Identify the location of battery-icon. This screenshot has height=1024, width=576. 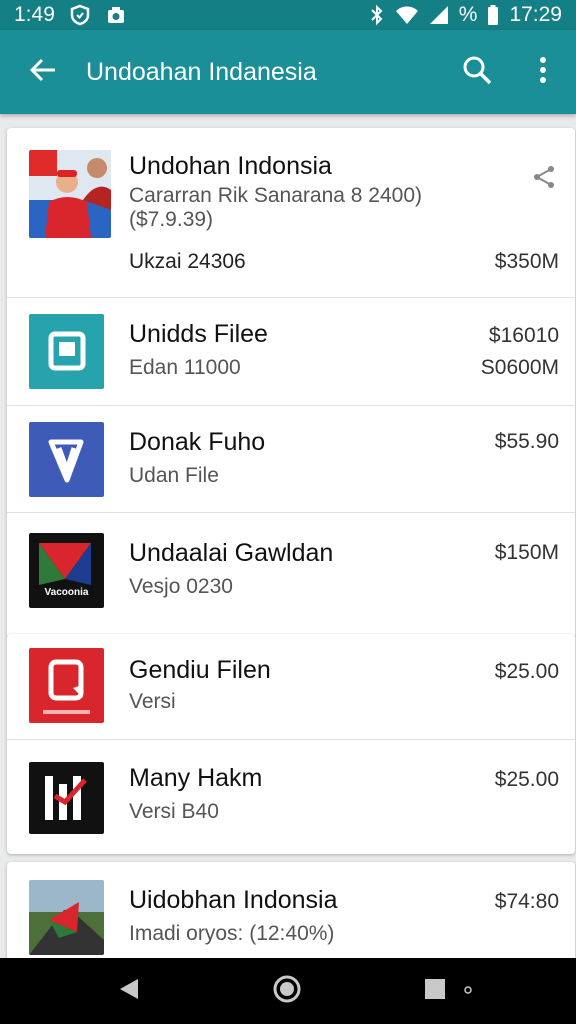
(493, 15).